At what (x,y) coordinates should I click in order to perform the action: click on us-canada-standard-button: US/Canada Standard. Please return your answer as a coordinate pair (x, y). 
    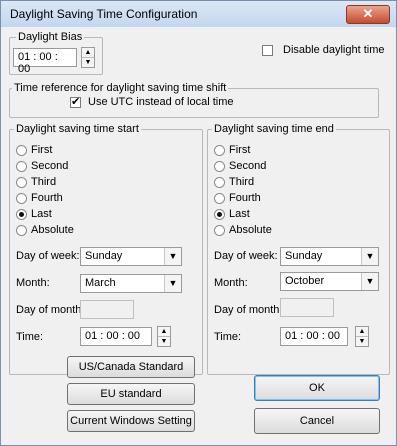
    Looking at the image, I should click on (131, 367).